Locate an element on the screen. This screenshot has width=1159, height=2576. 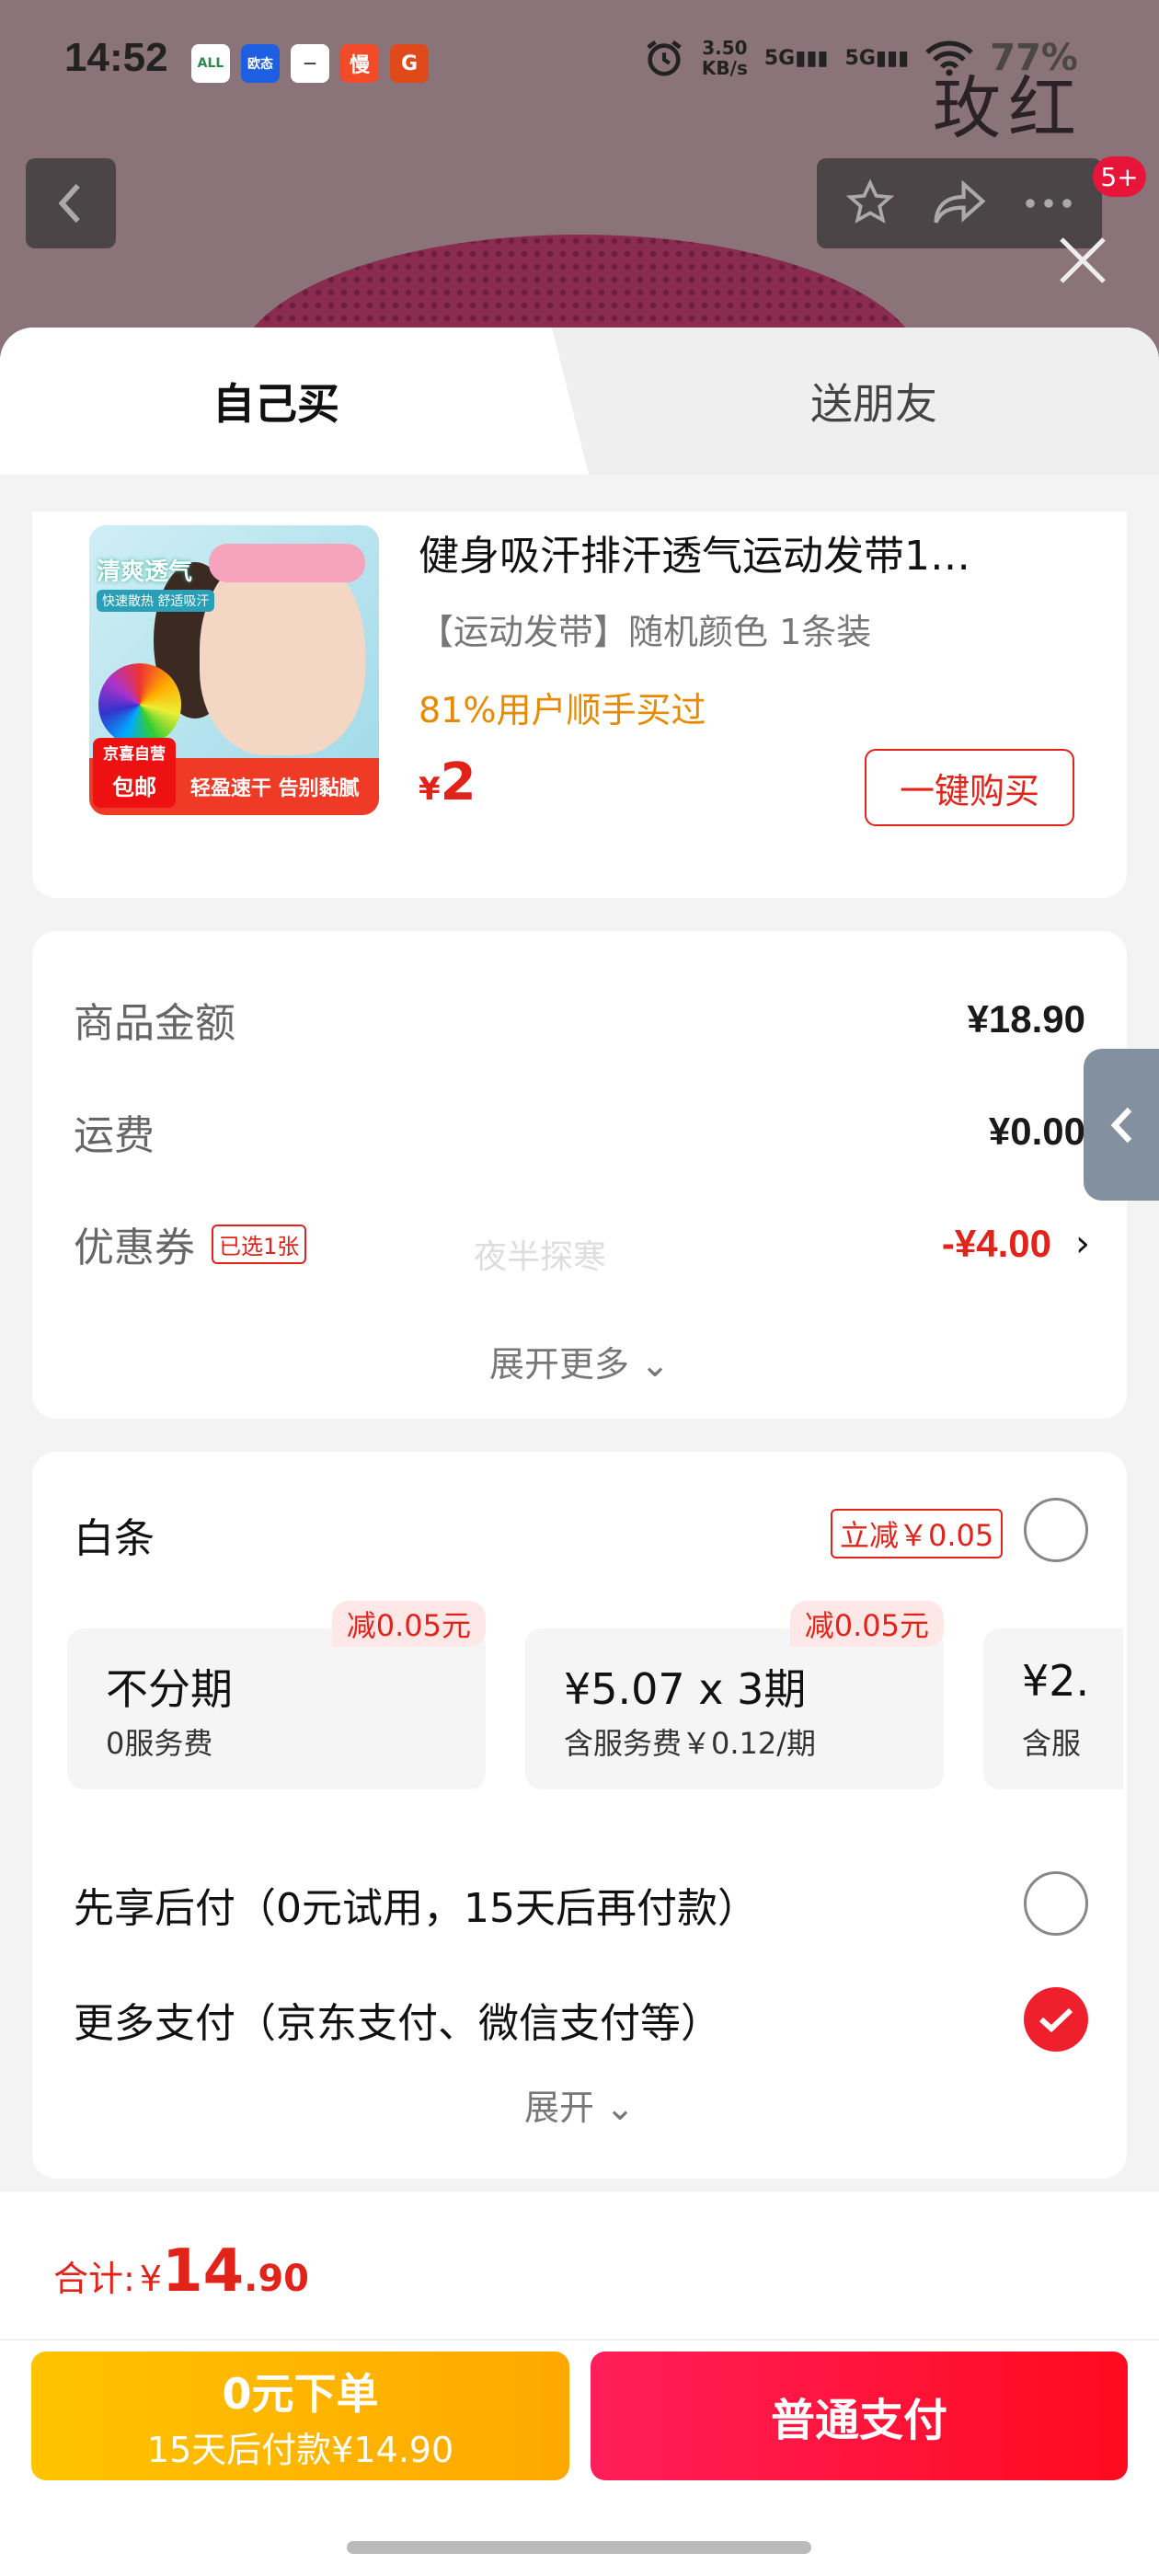
purchase-tabs: 自己买 送朋友 is located at coordinates (579, 401).